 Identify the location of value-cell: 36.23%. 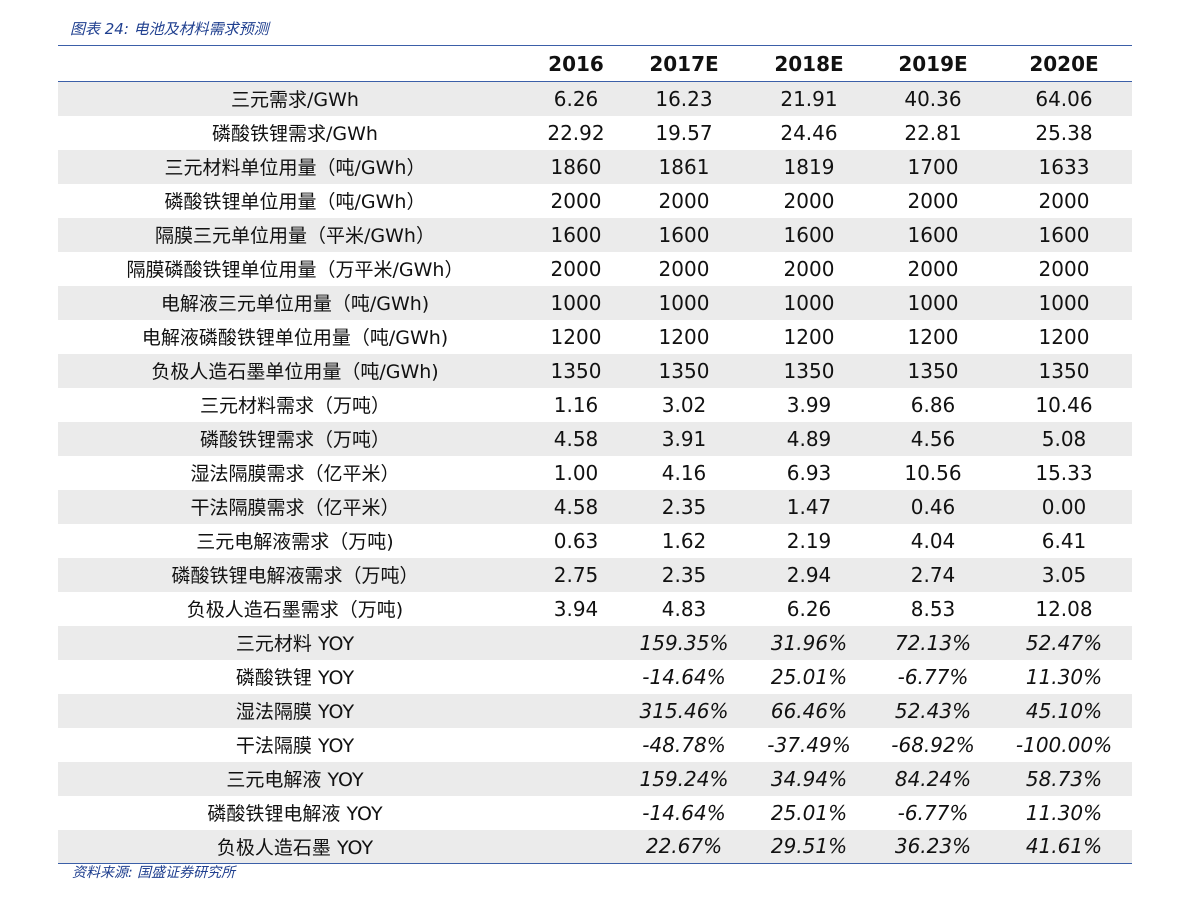
(933, 846).